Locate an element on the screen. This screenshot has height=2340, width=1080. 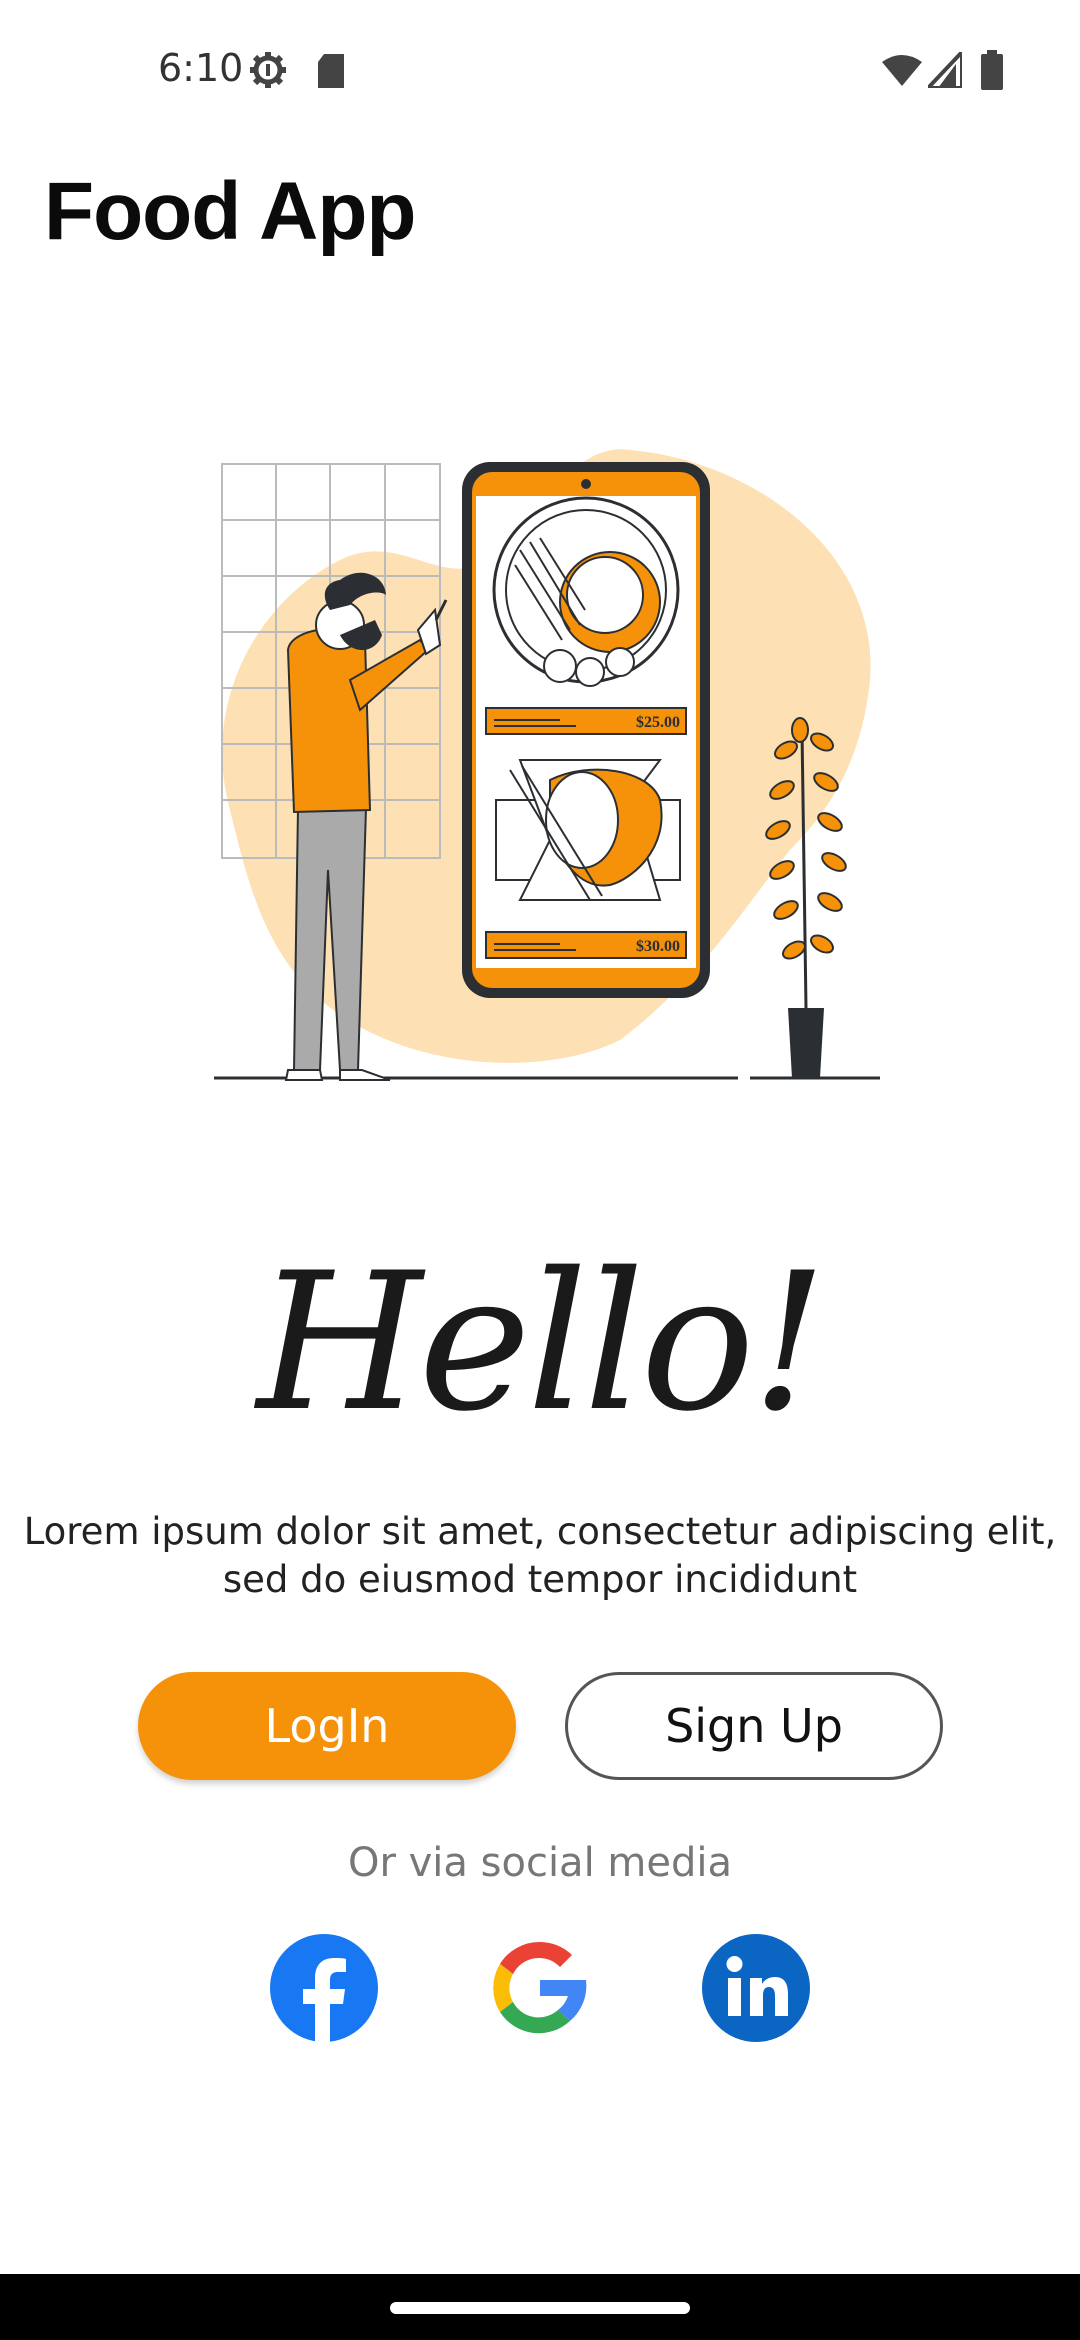
linkedin-icon is located at coordinates (756, 1988).